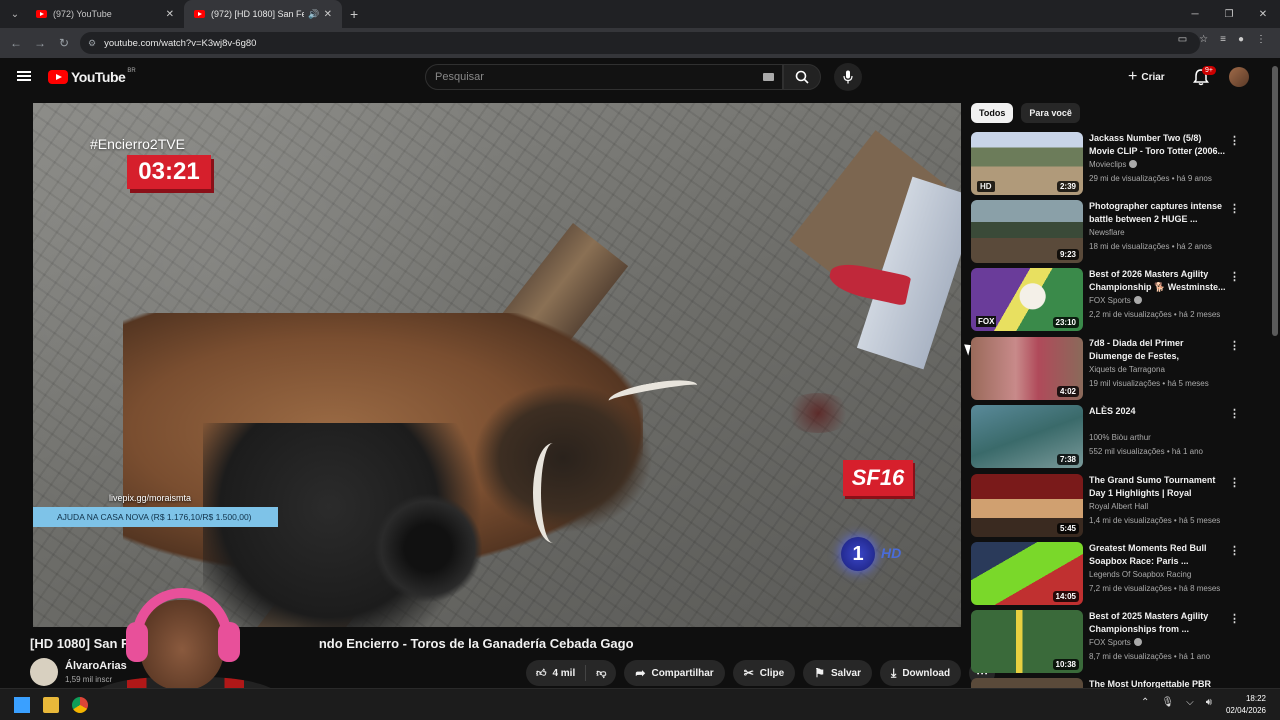  I want to click on new-tab-button: +, so click(354, 14).